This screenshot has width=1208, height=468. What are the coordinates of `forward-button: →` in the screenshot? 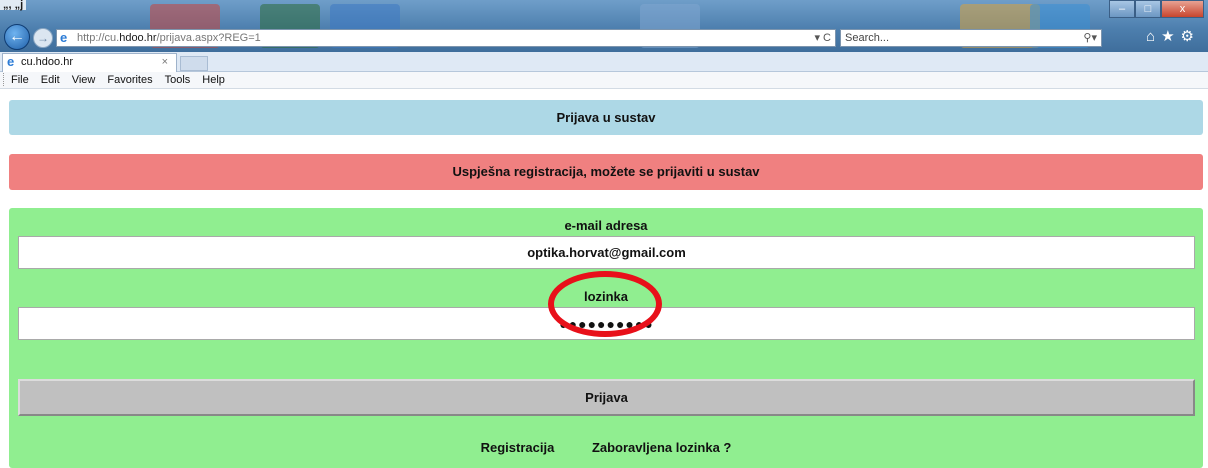 It's located at (43, 38).